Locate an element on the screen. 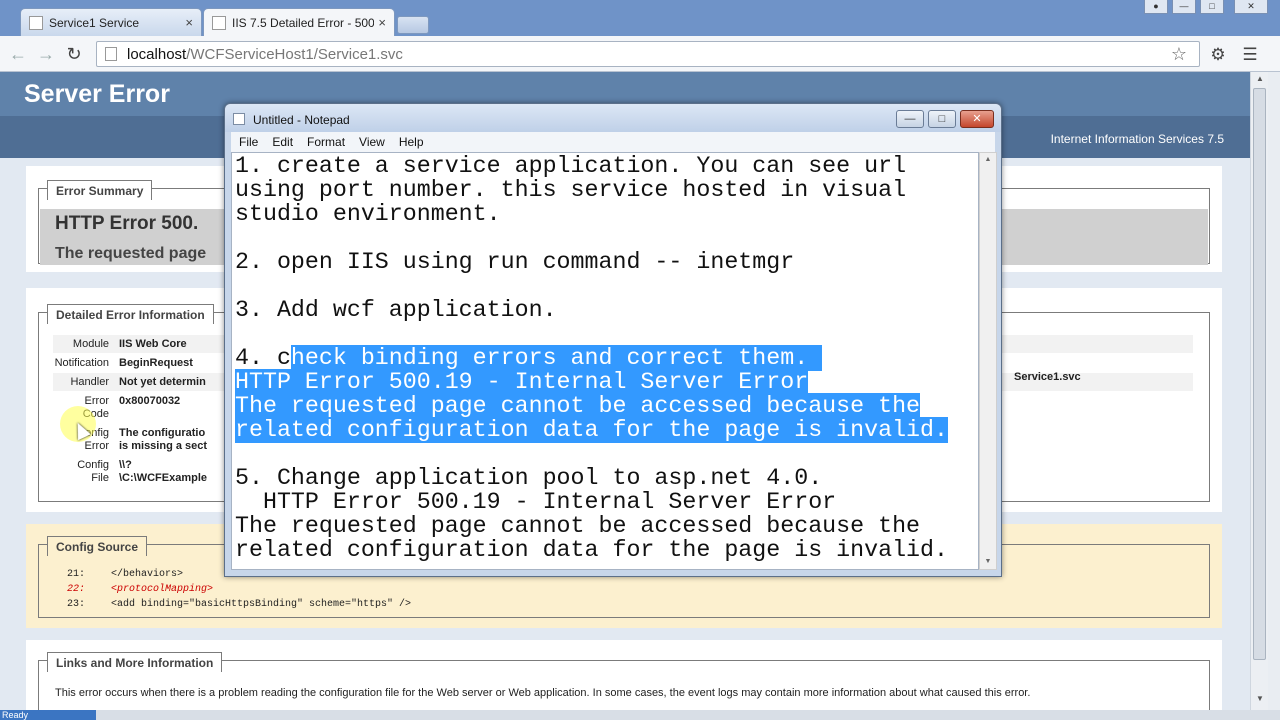 The width and height of the screenshot is (1280, 720). menu-help: Help is located at coordinates (411, 142).